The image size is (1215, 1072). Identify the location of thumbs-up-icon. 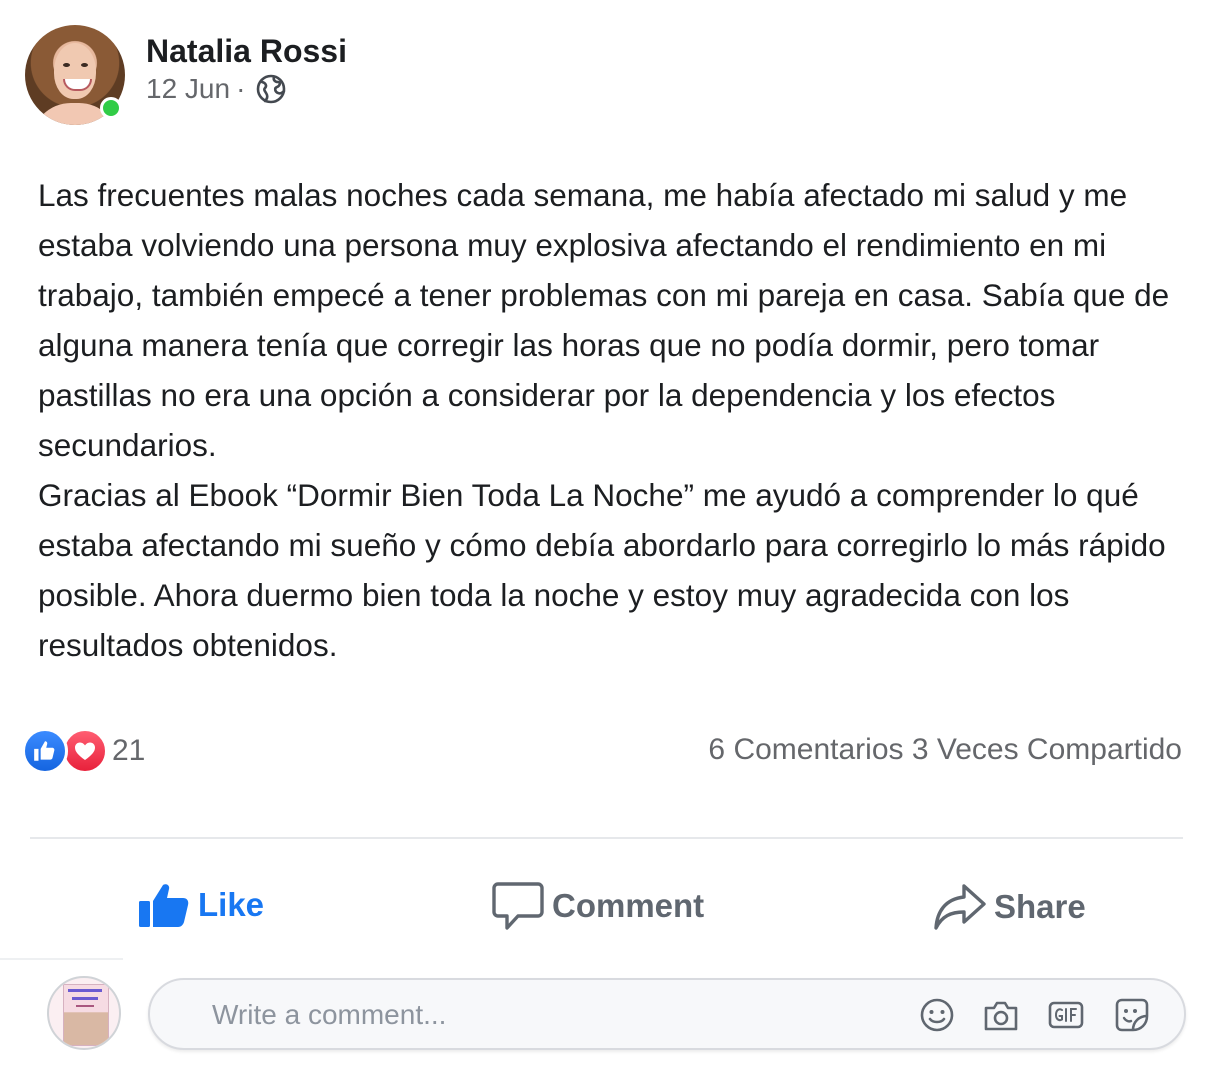
(164, 905).